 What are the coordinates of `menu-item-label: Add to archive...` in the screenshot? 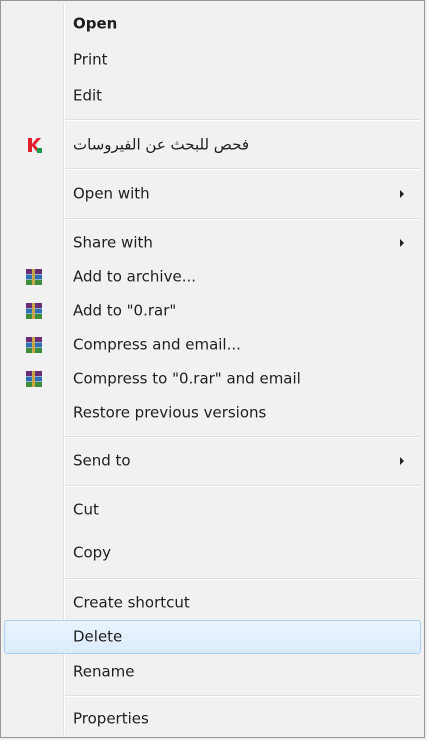 It's located at (134, 276).